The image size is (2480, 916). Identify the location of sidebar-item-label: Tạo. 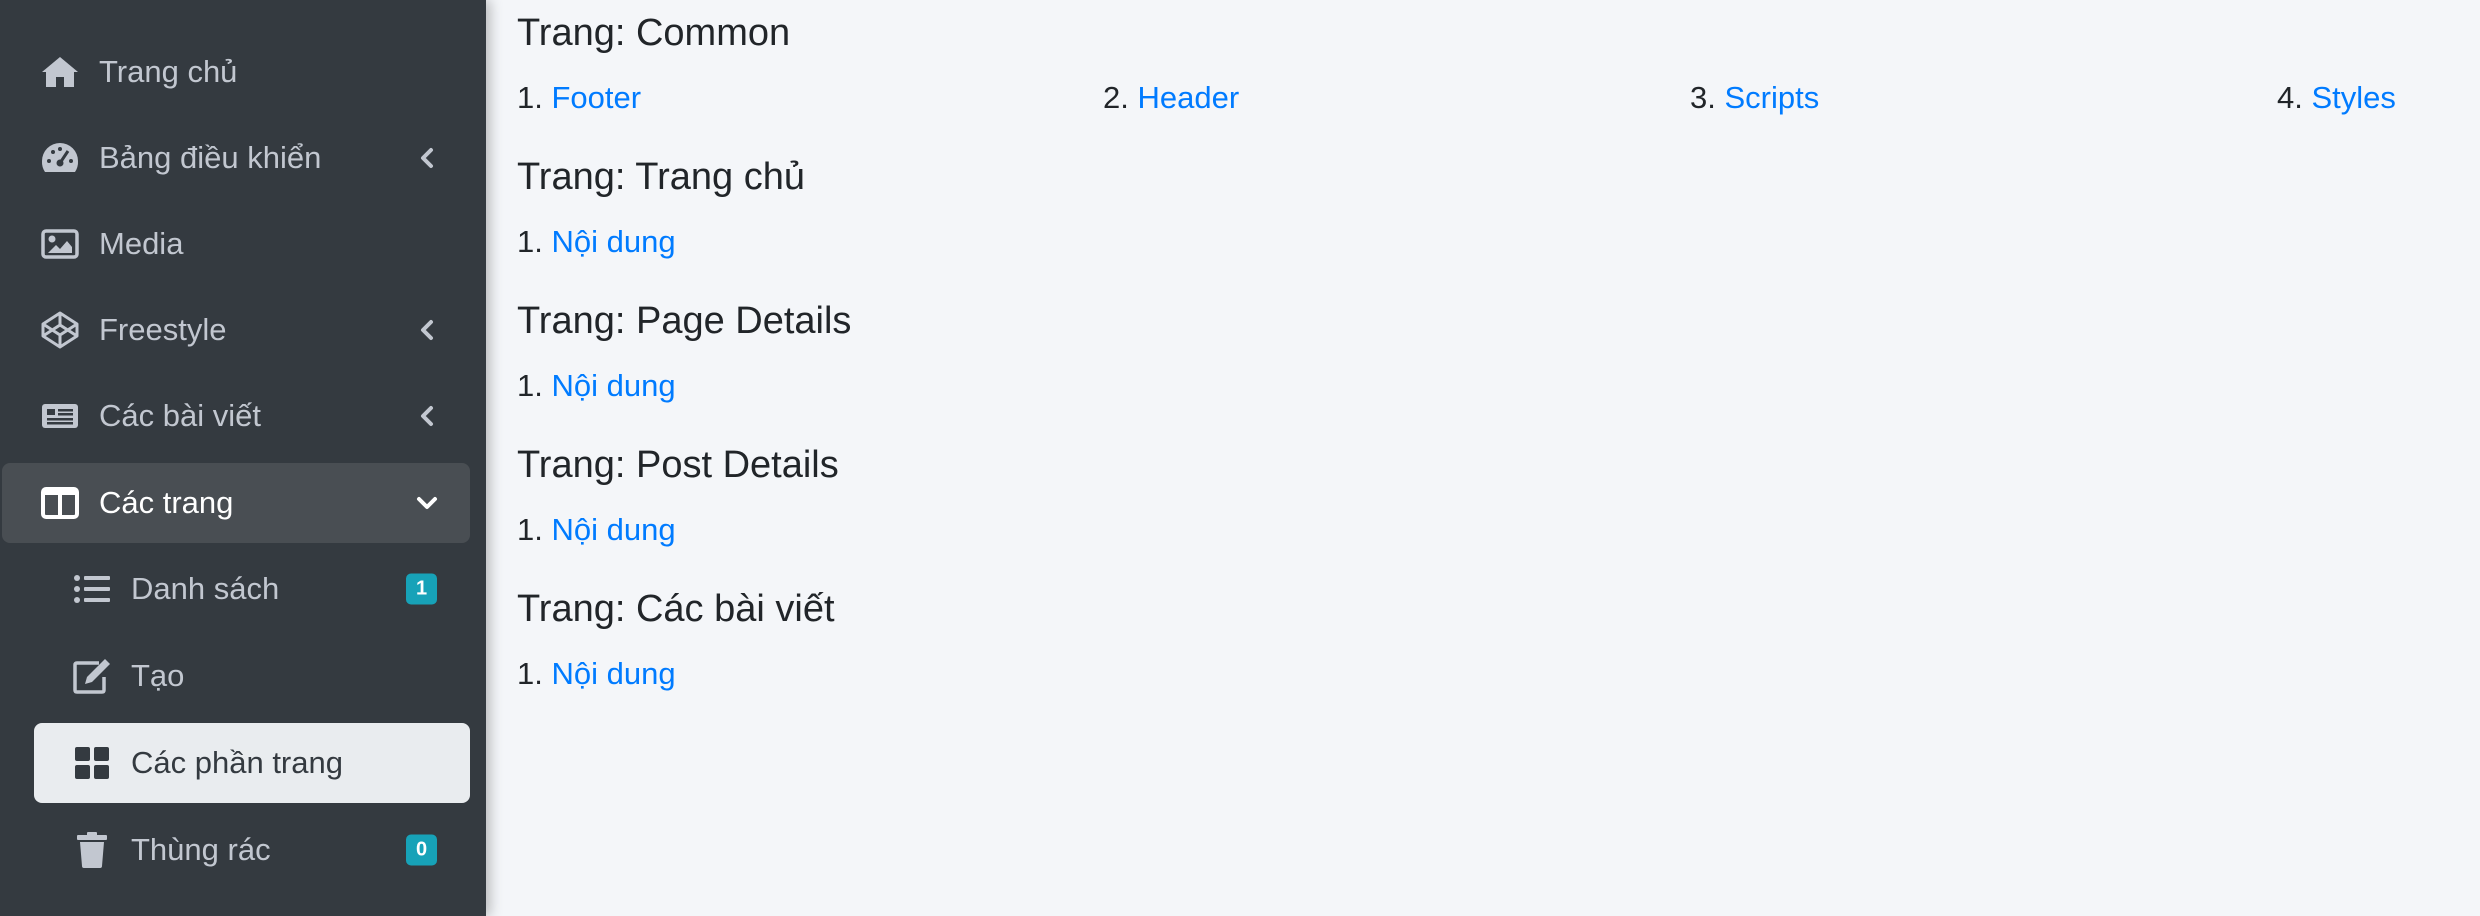
(158, 675).